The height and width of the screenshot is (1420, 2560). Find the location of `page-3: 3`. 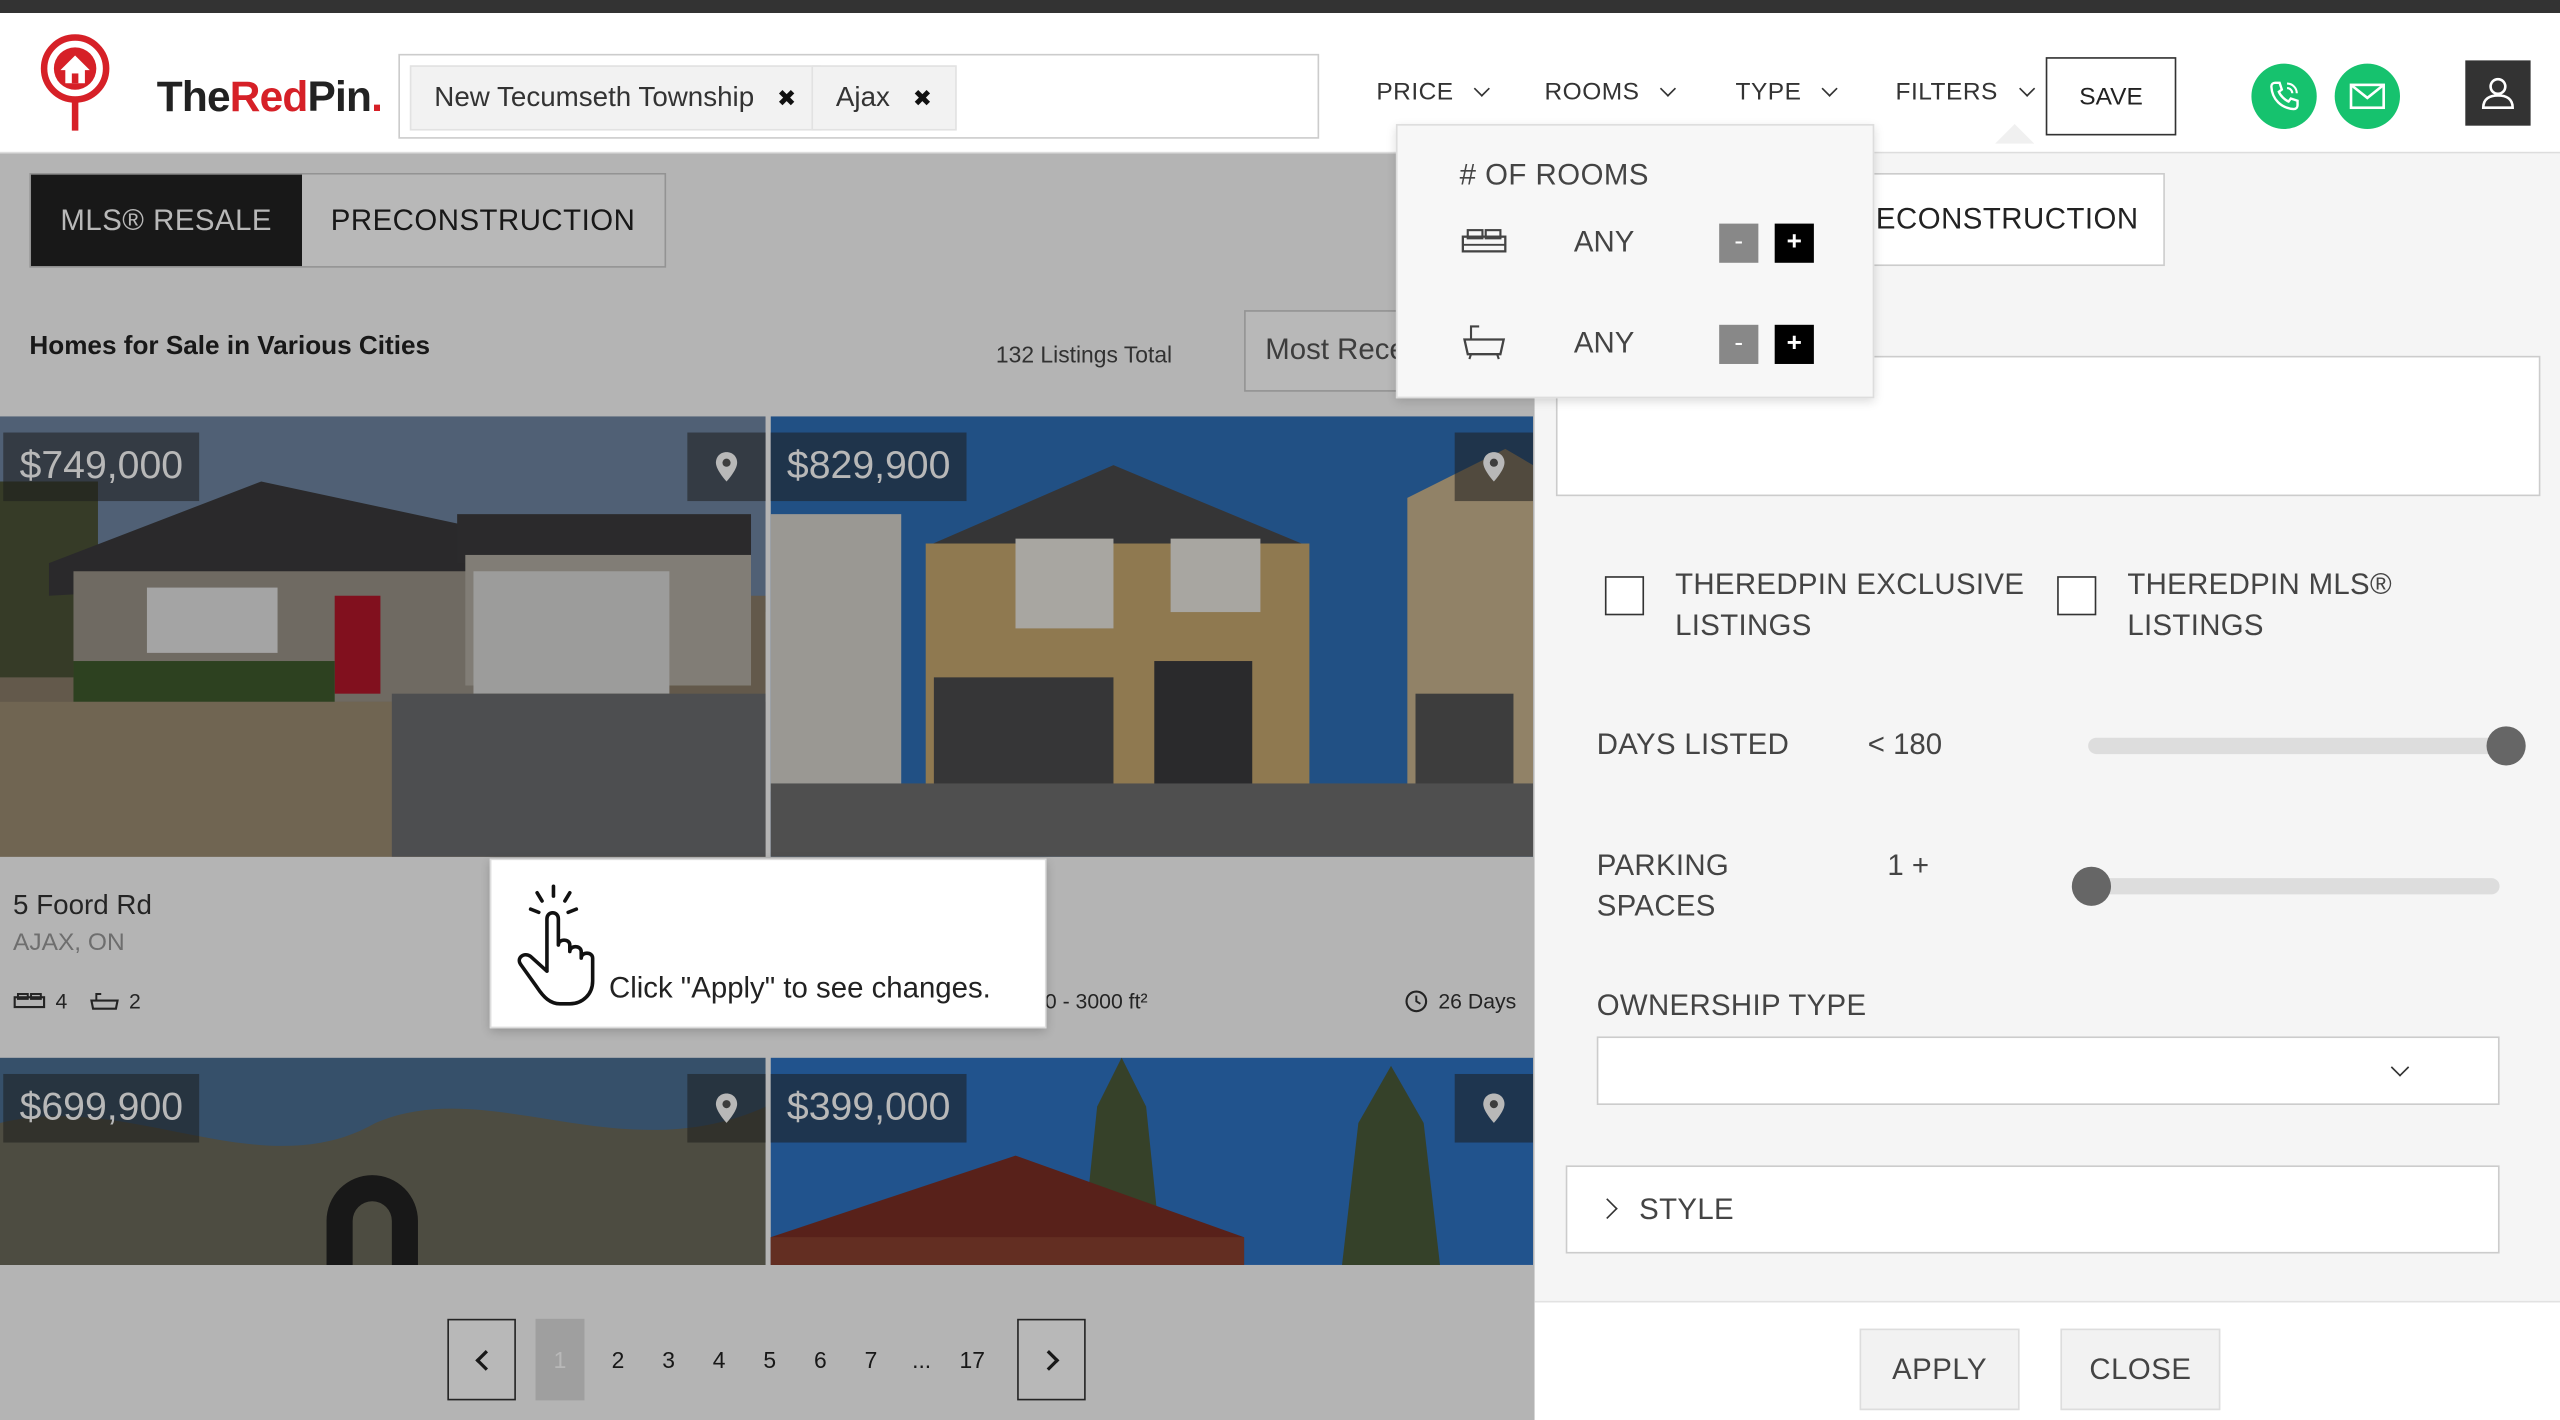

page-3: 3 is located at coordinates (668, 1360).